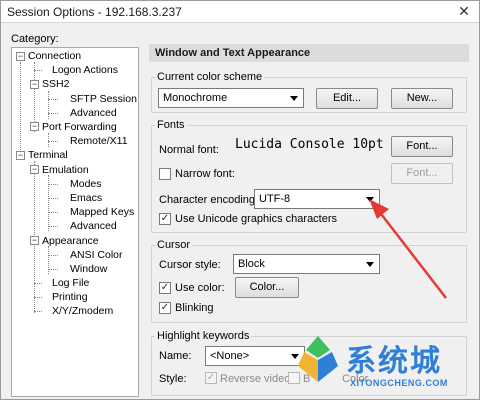 This screenshot has height=400, width=480. Describe the element at coordinates (318, 359) in the screenshot. I see `watermark-logo-icon` at that location.